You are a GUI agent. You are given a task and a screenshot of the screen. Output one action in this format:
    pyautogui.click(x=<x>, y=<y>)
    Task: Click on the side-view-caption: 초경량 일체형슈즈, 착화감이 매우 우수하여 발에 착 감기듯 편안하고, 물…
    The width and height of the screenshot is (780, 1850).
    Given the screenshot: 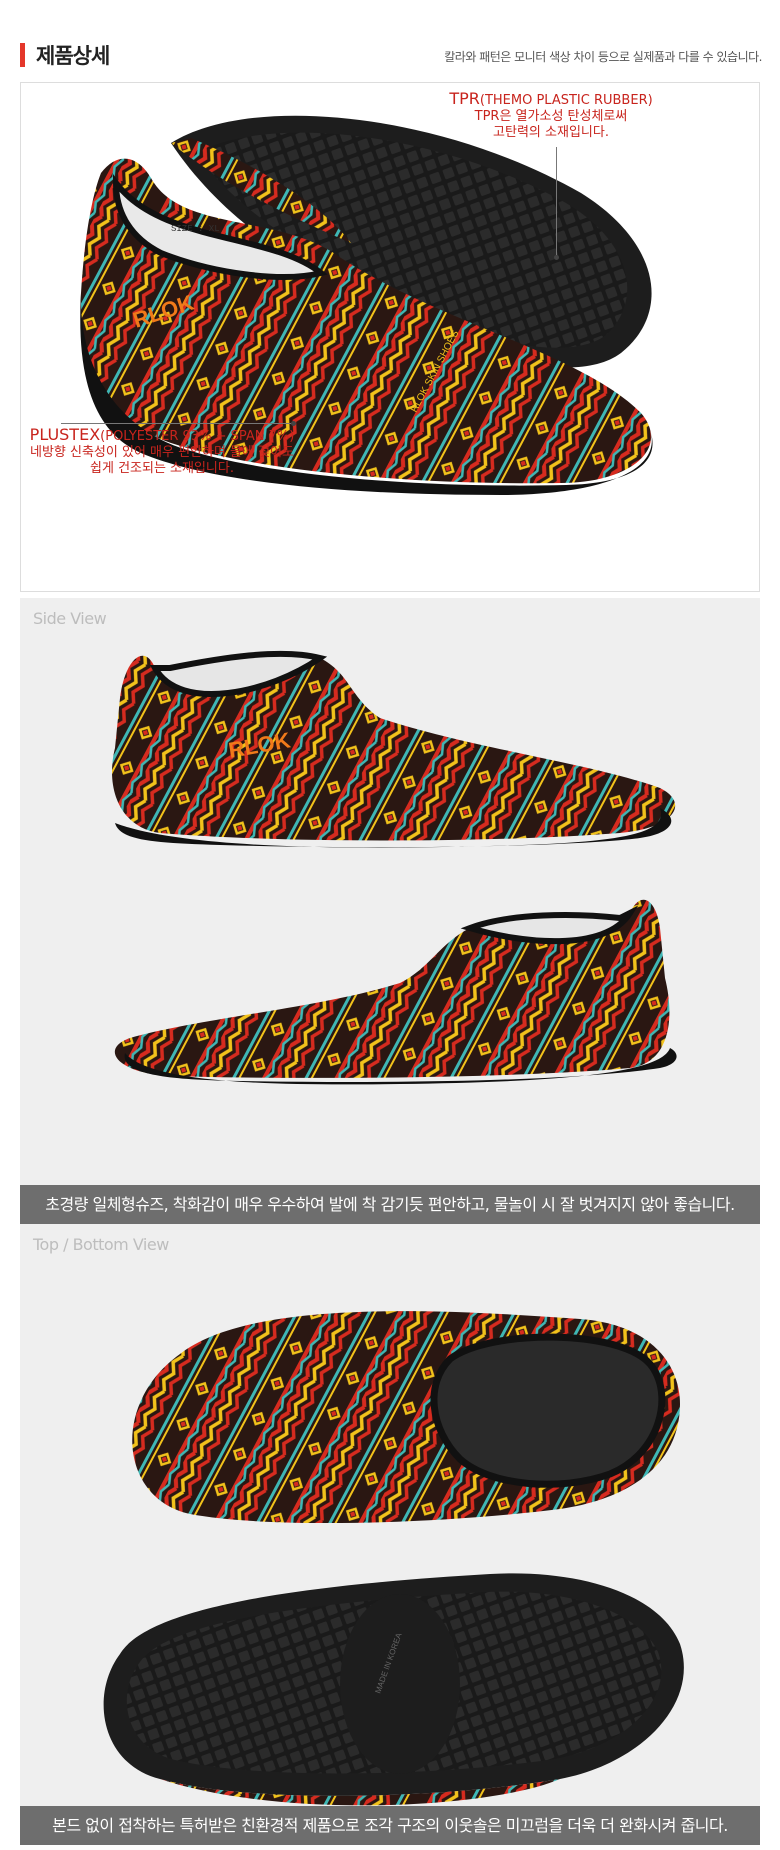 What is the action you would take?
    pyautogui.click(x=390, y=1204)
    